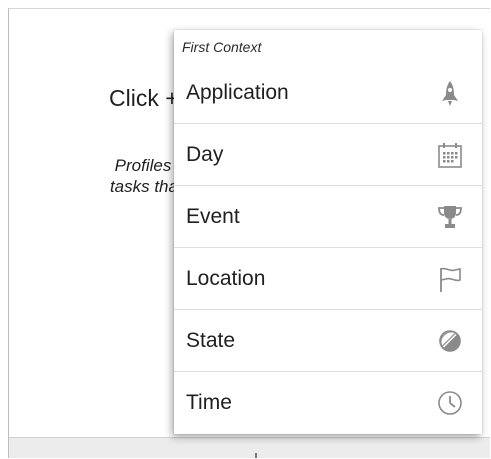 This screenshot has height=459, width=491. What do you see at coordinates (226, 278) in the screenshot?
I see `menu-item-label: Location` at bounding box center [226, 278].